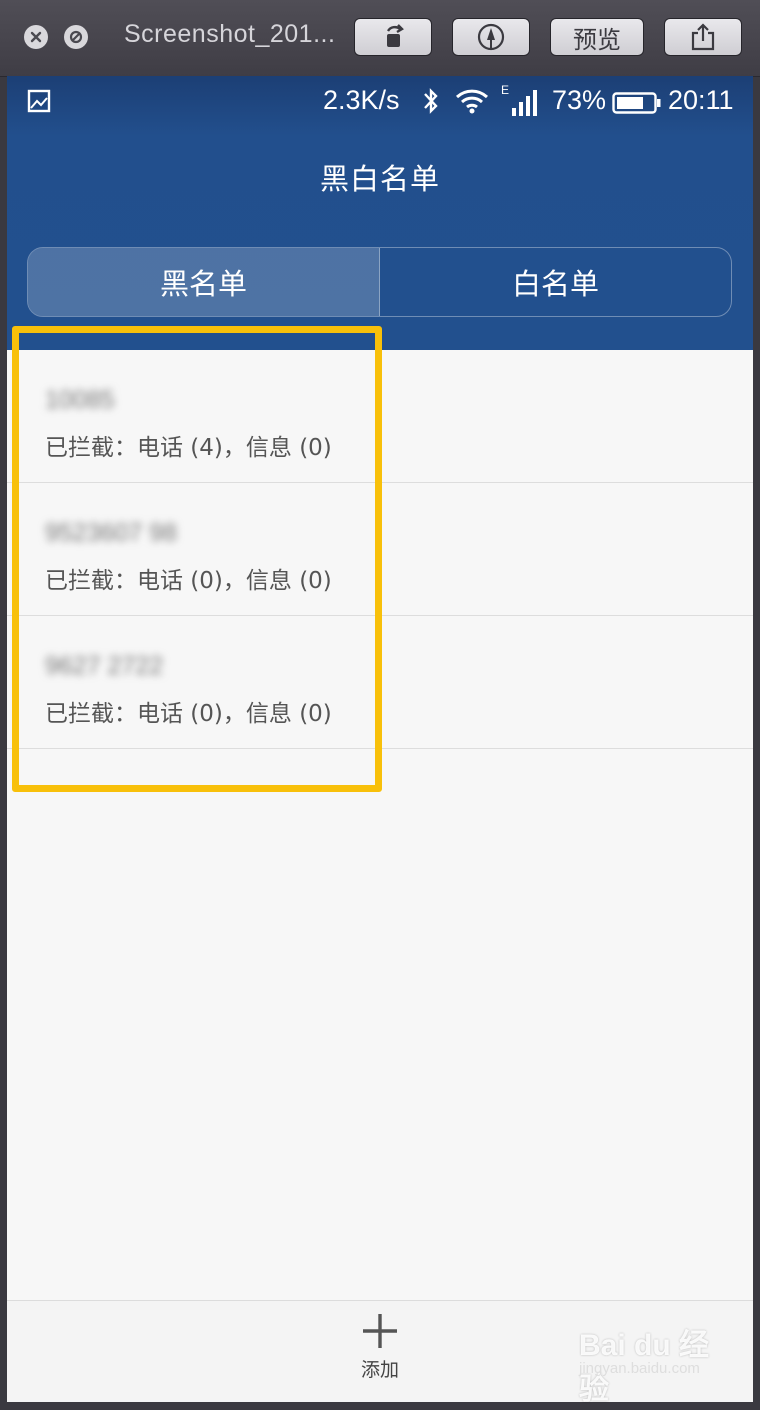  What do you see at coordinates (701, 100) in the screenshot?
I see `status-time: 20:11` at bounding box center [701, 100].